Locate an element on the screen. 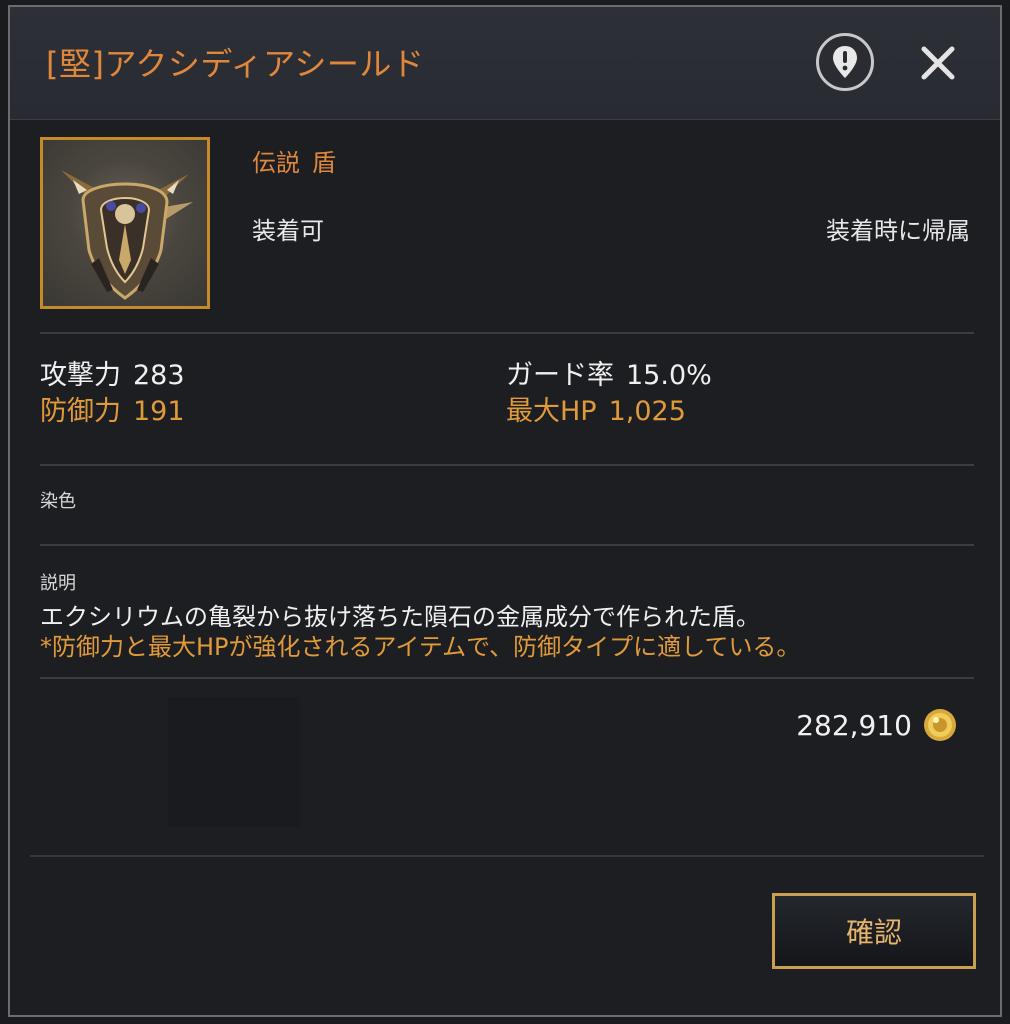  report-button is located at coordinates (845, 62).